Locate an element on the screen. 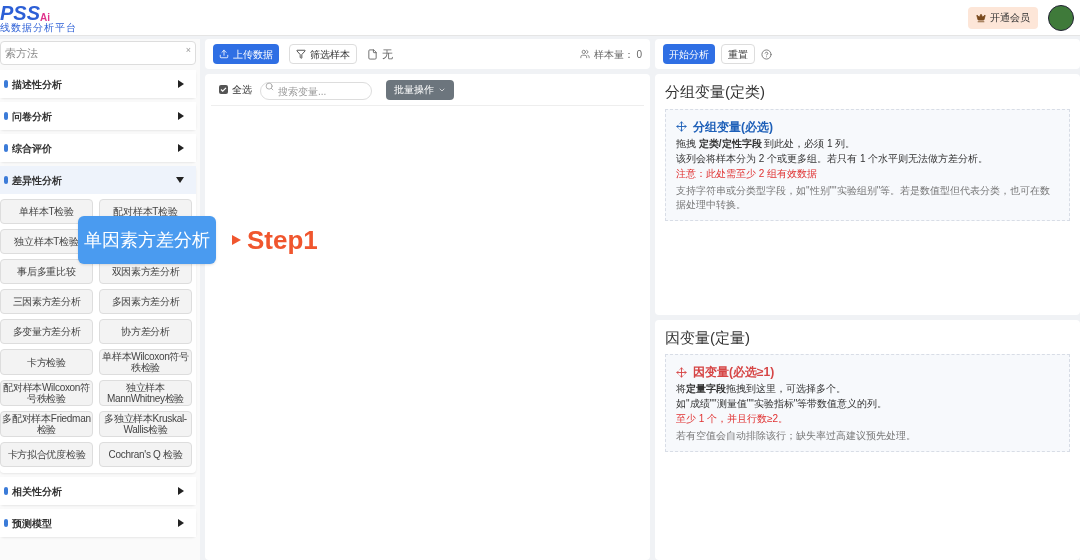 The width and height of the screenshot is (1080, 560). drop-zone: 因变量(必选≥1) 将定量字段拖拽到这里，可选择多个。 如"成绩""测量值""实验指标"等带数值意义的列。 至少 1 个，并且行数≥2。 若有空值会自动排除该行；缺失率过高建议预先处理。 is located at coordinates (867, 403).